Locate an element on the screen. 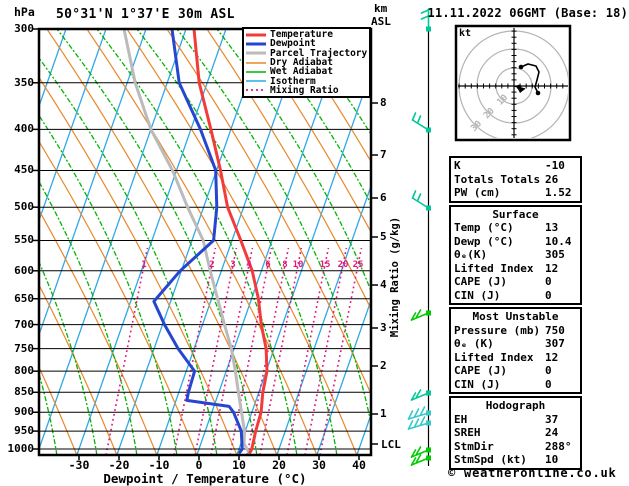  pressure-unit-label: hPa is located at coordinates (24, 12).